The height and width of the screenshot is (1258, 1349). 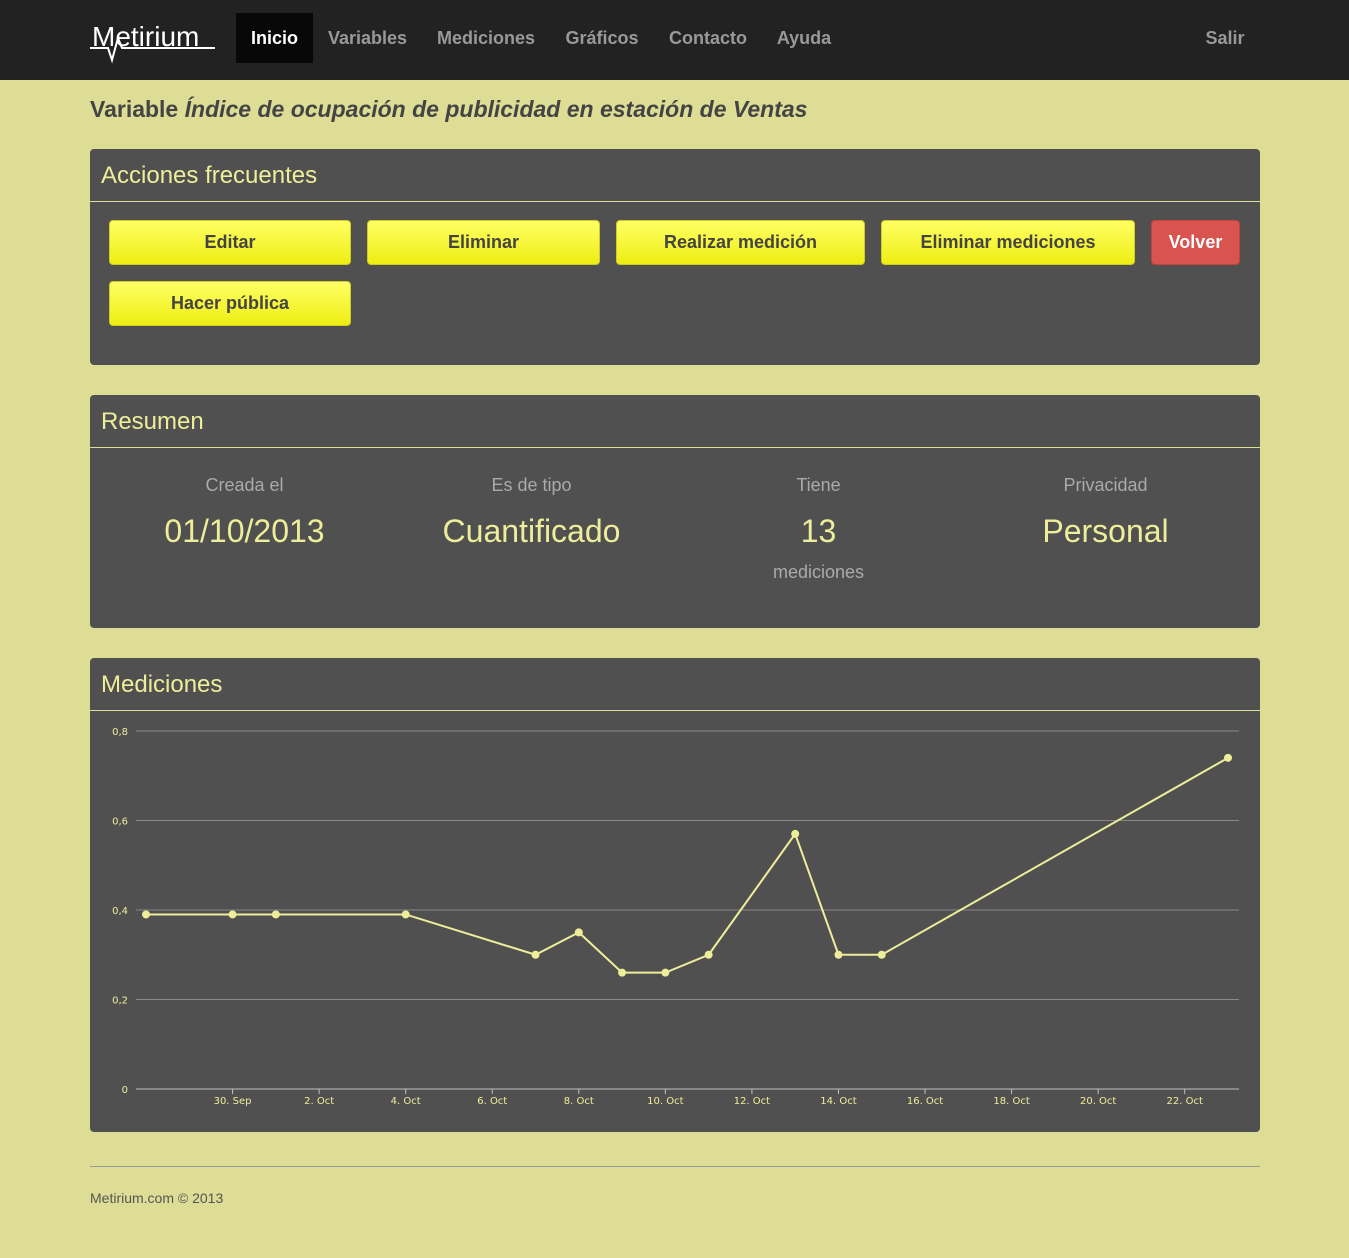 What do you see at coordinates (1185, 1101) in the screenshot?
I see `x-tick-label: 22. Oct` at bounding box center [1185, 1101].